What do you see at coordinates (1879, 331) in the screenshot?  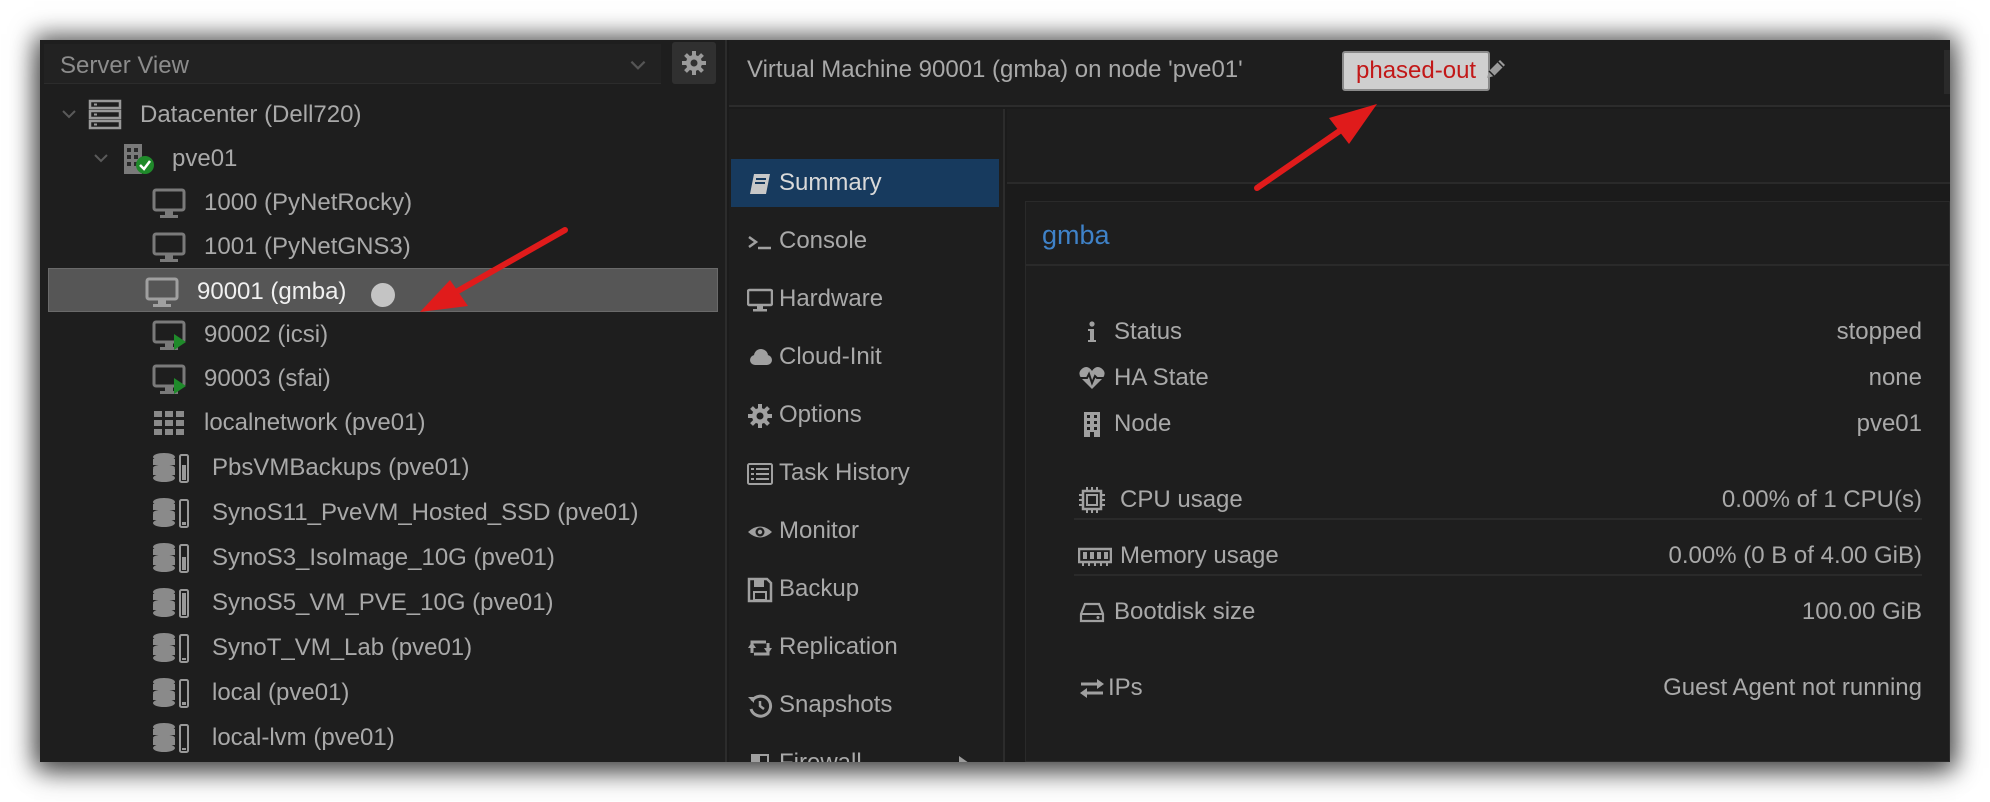 I see `status-value: stopped` at bounding box center [1879, 331].